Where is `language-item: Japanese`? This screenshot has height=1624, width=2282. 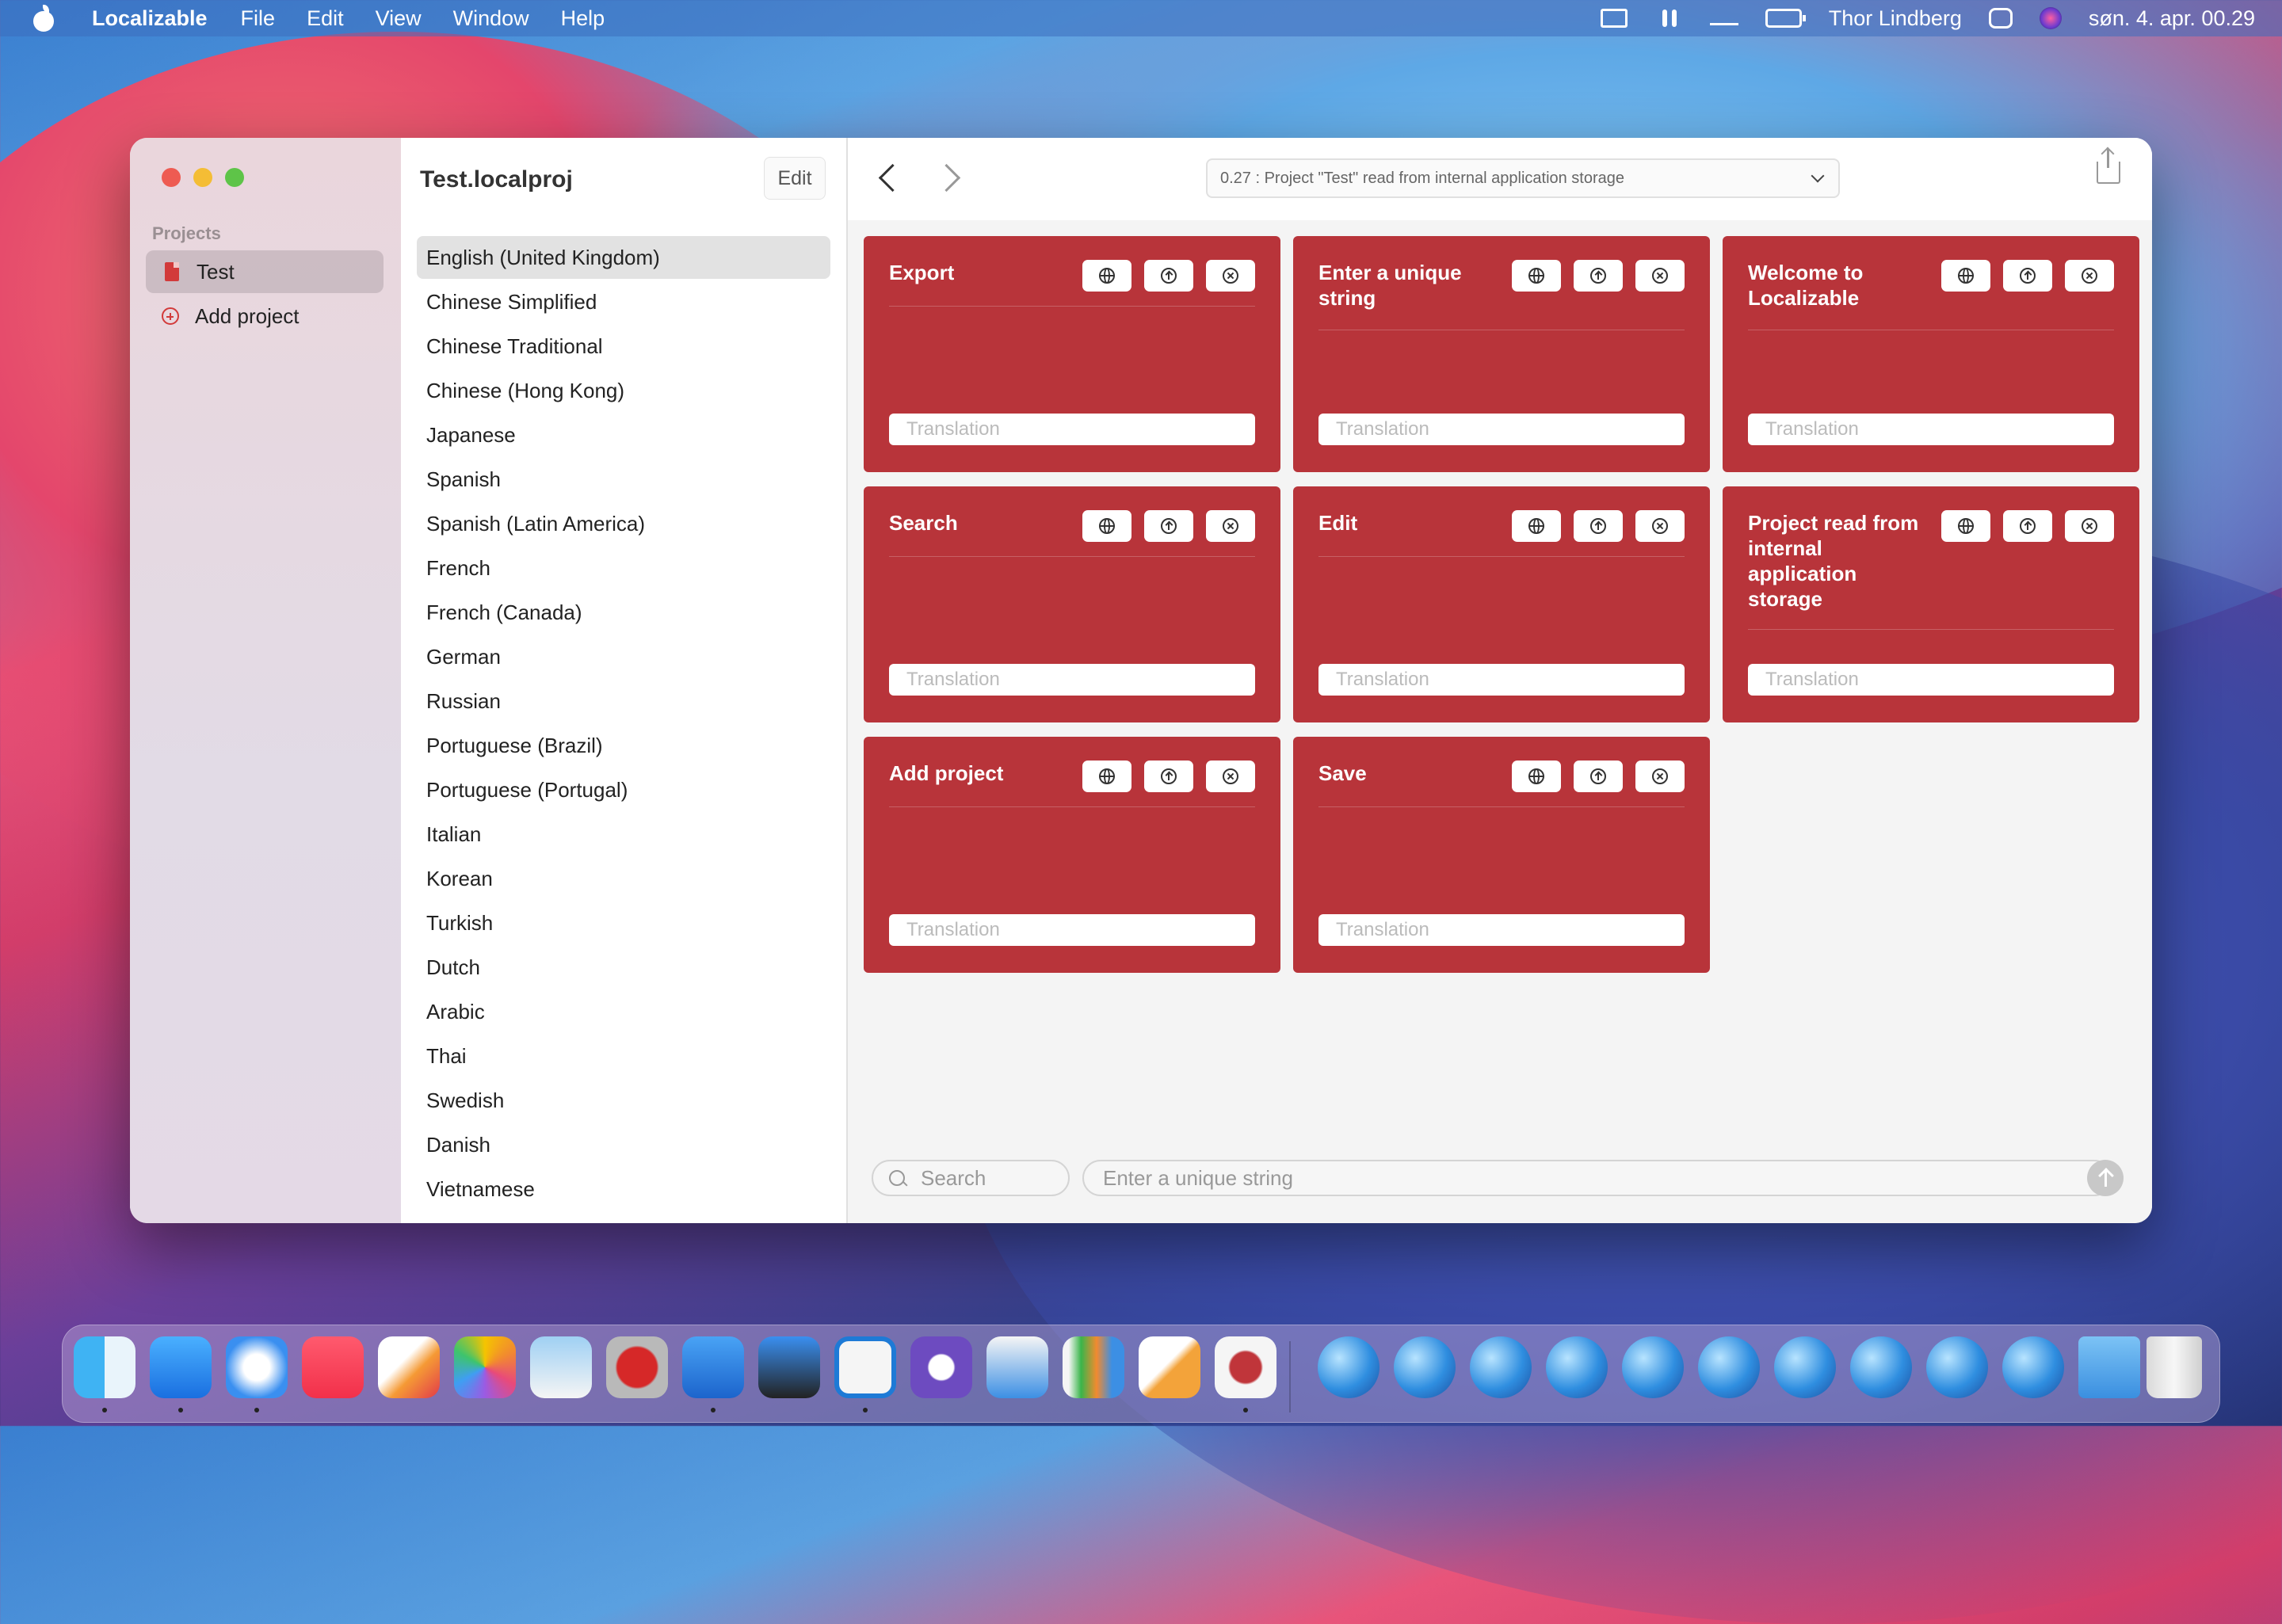
language-item: Japanese is located at coordinates (623, 435).